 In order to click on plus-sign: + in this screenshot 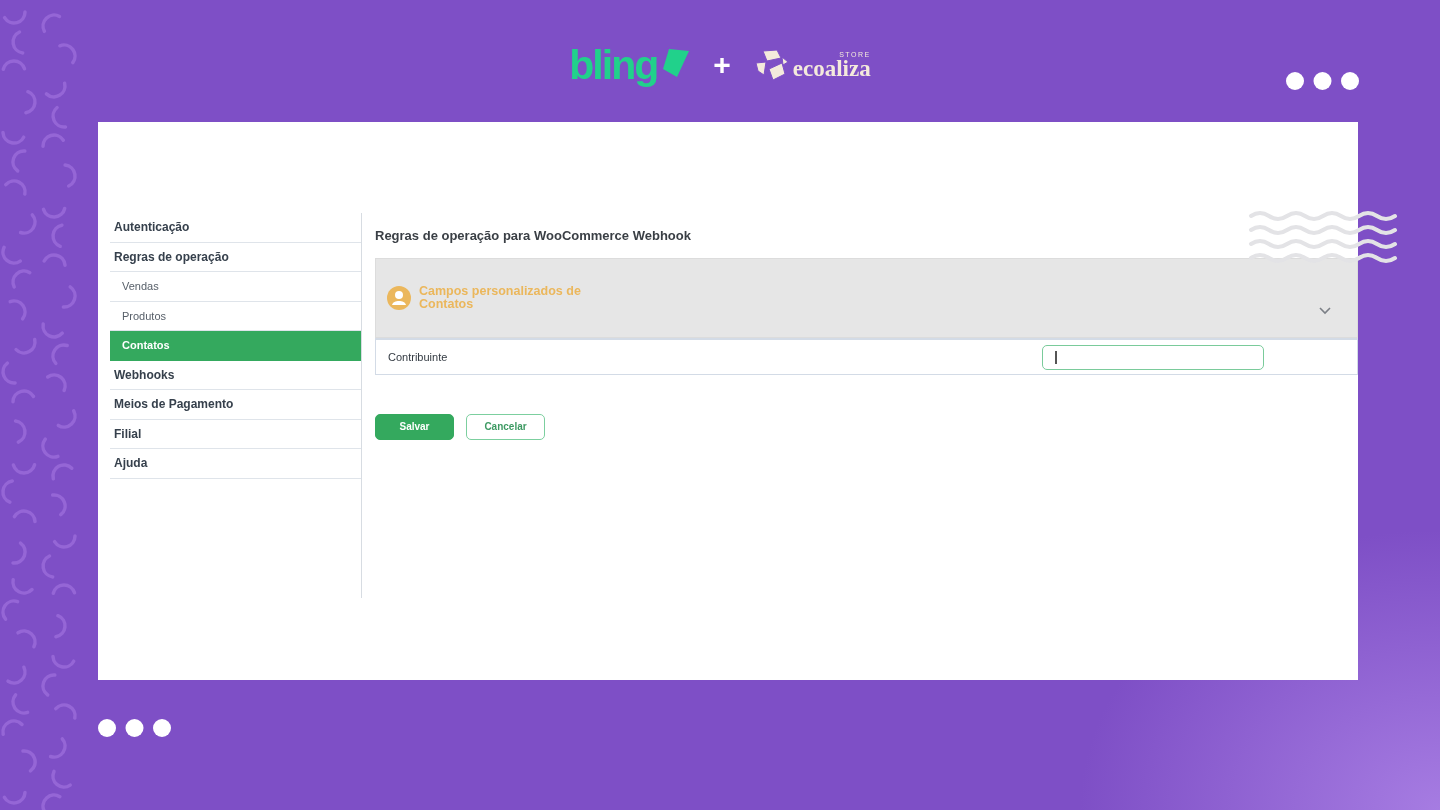, I will do `click(722, 65)`.